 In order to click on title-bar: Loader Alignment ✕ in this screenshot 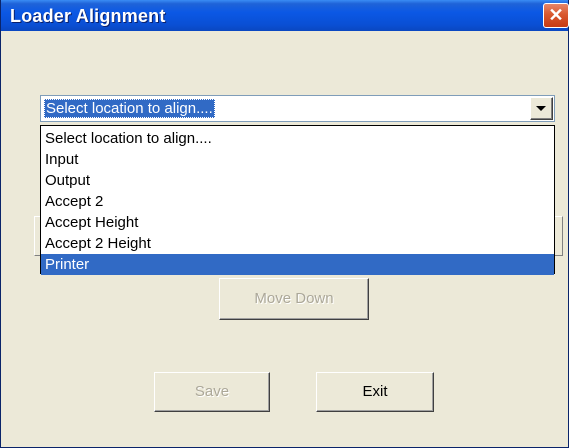, I will do `click(285, 15)`.